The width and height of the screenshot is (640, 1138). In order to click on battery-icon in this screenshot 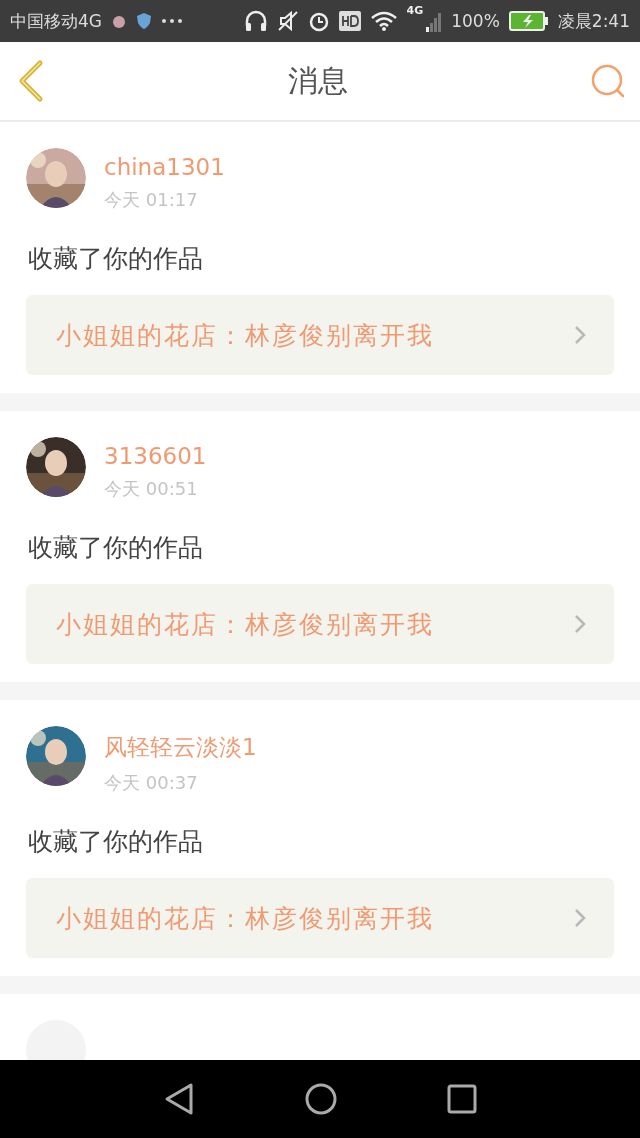, I will do `click(528, 21)`.